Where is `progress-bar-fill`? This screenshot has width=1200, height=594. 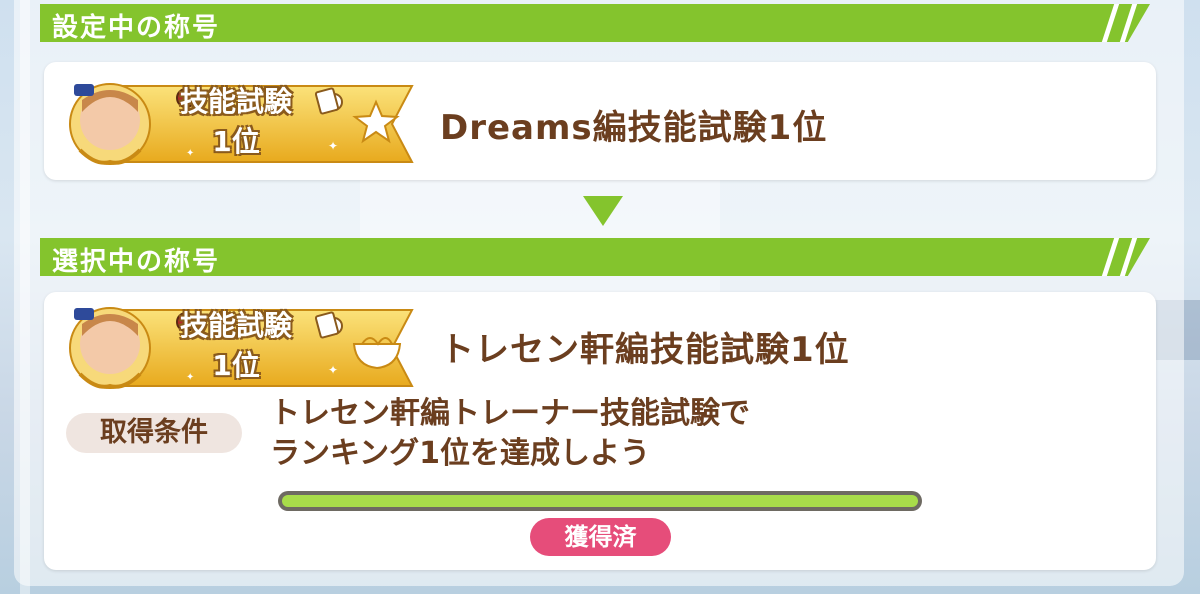
progress-bar-fill is located at coordinates (600, 501).